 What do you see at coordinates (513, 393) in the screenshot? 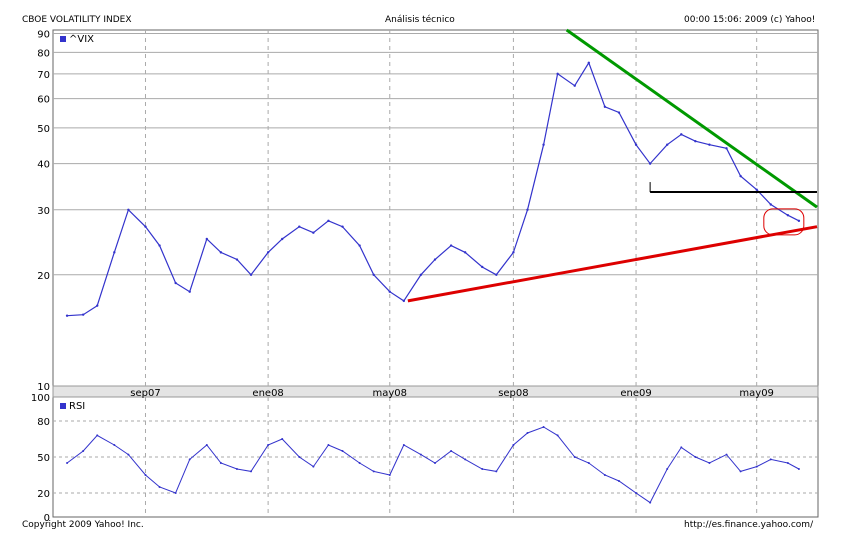
I see `x-tick-label: sep08` at bounding box center [513, 393].